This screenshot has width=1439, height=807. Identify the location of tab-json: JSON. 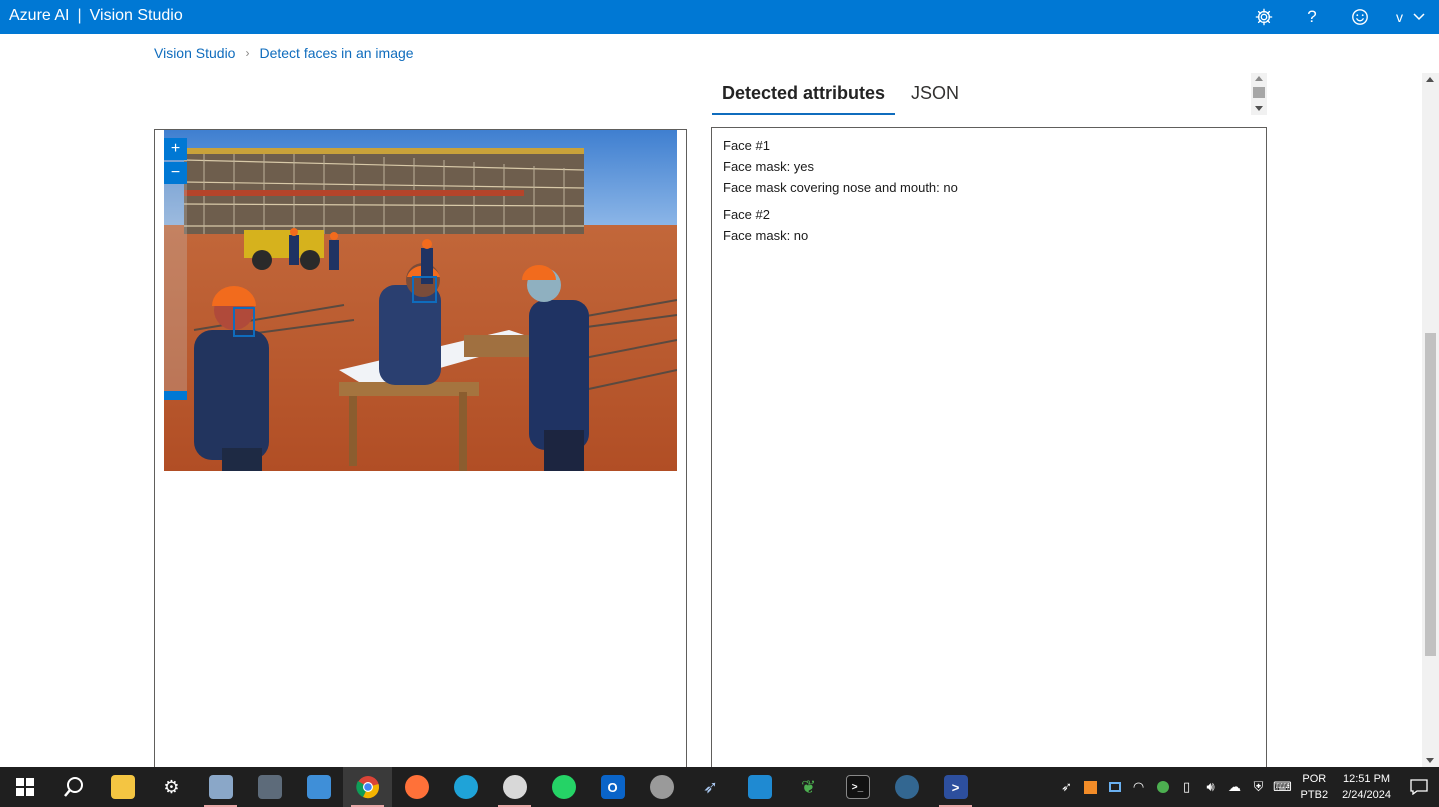
(935, 96).